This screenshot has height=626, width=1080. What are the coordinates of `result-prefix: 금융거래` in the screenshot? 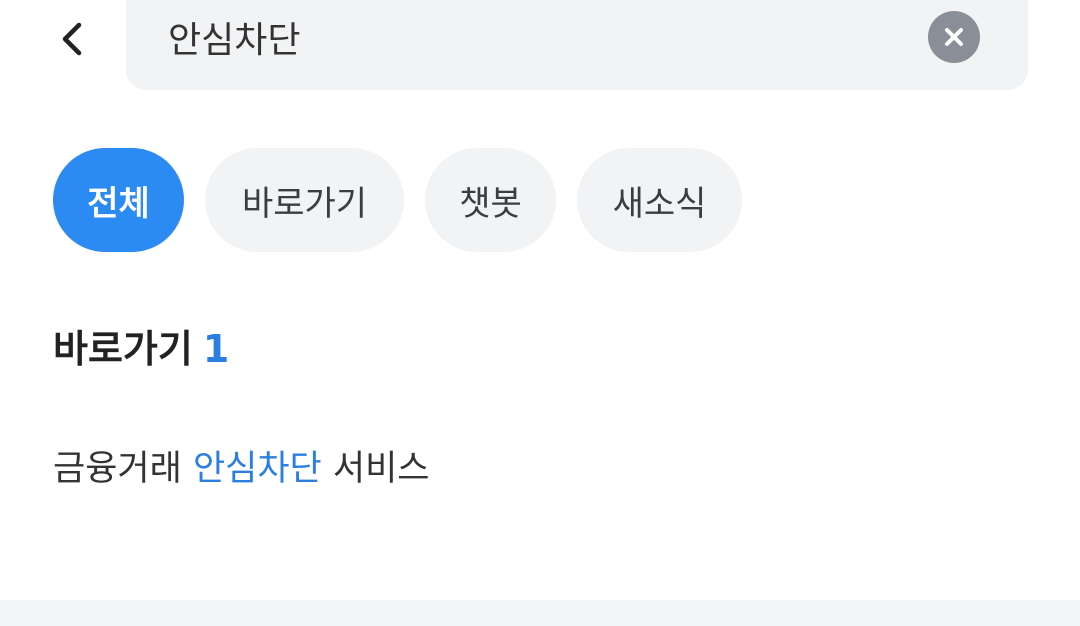 It's located at (123, 469).